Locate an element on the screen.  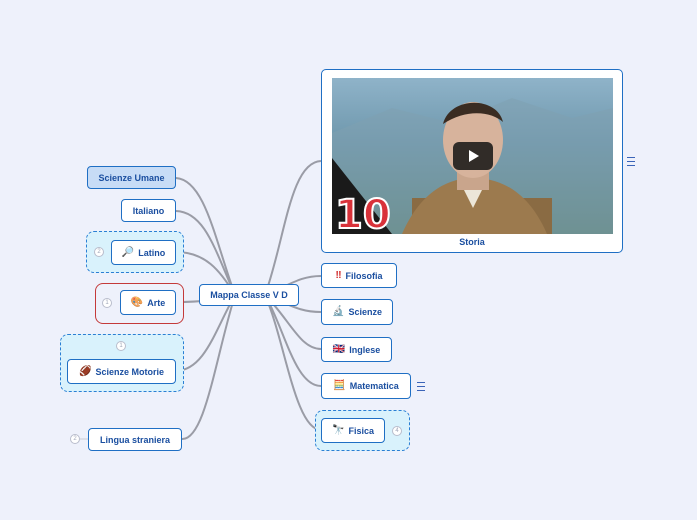
node-label: Storia is located at coordinates (472, 242).